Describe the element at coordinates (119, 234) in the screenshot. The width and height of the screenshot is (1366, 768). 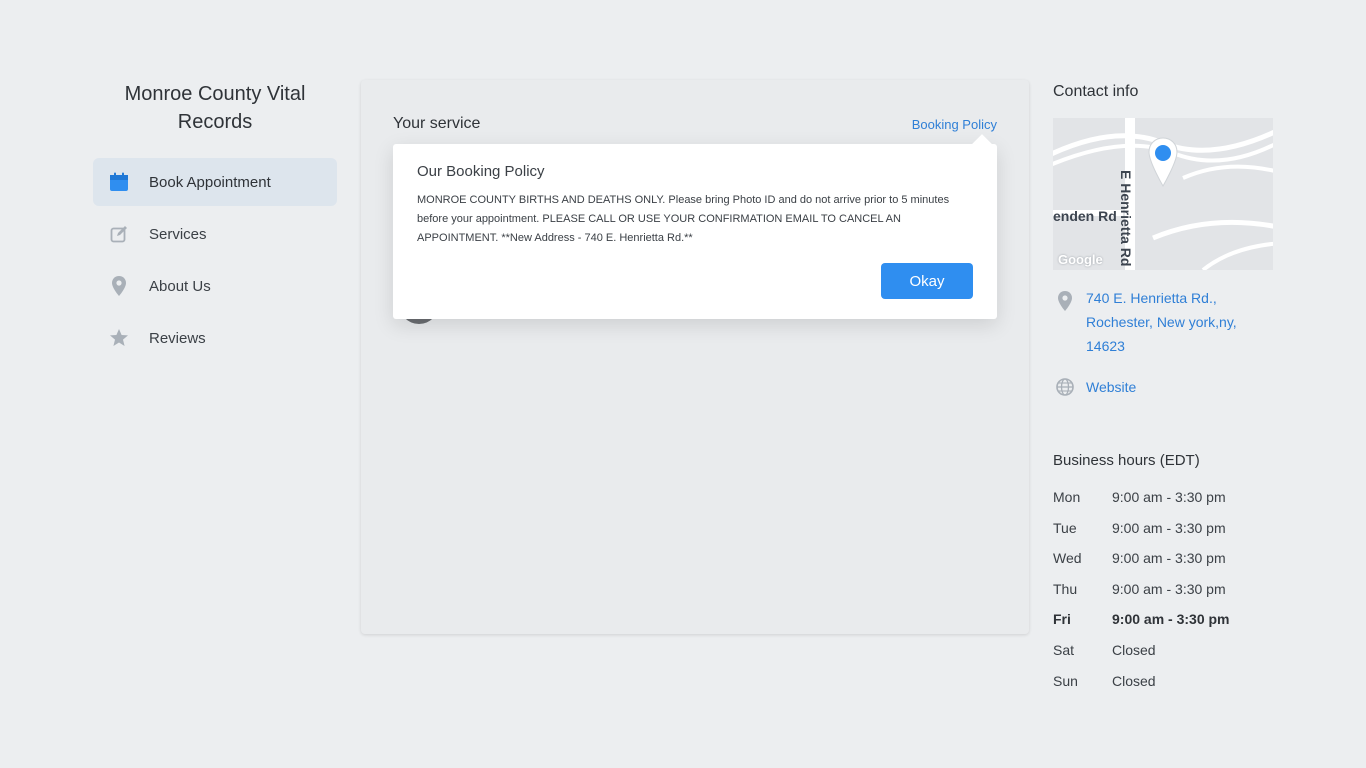
I see `edit-icon` at that location.